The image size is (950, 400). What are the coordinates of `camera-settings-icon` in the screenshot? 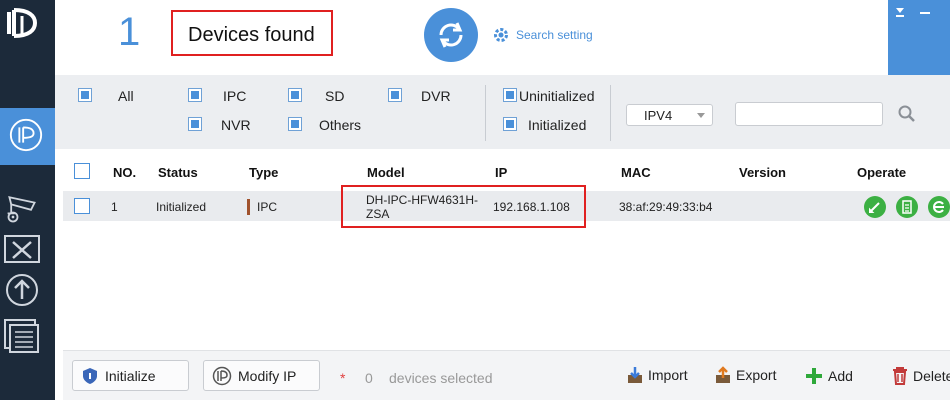 It's located at (22, 208).